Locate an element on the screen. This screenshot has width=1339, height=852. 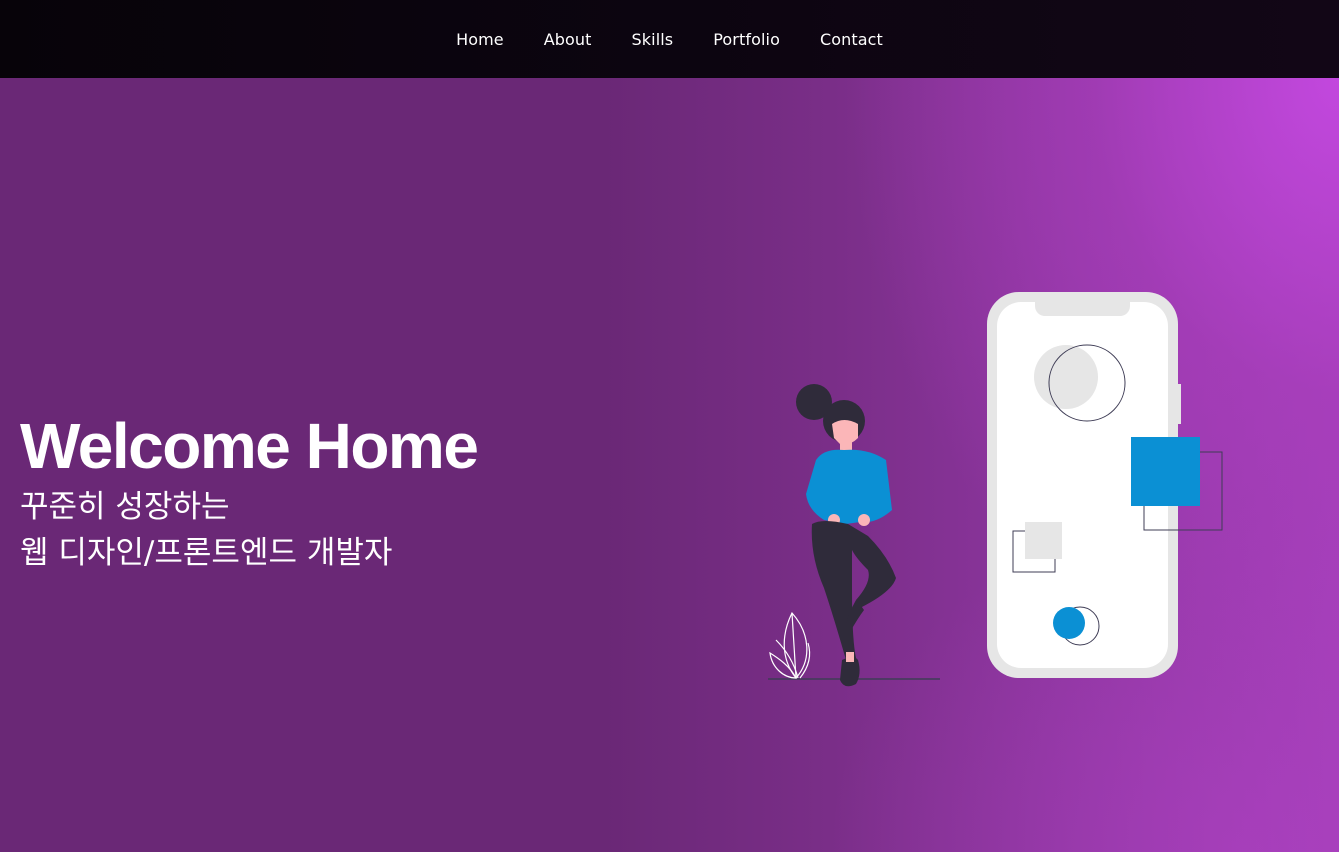
woman-figure is located at coordinates (846, 535).